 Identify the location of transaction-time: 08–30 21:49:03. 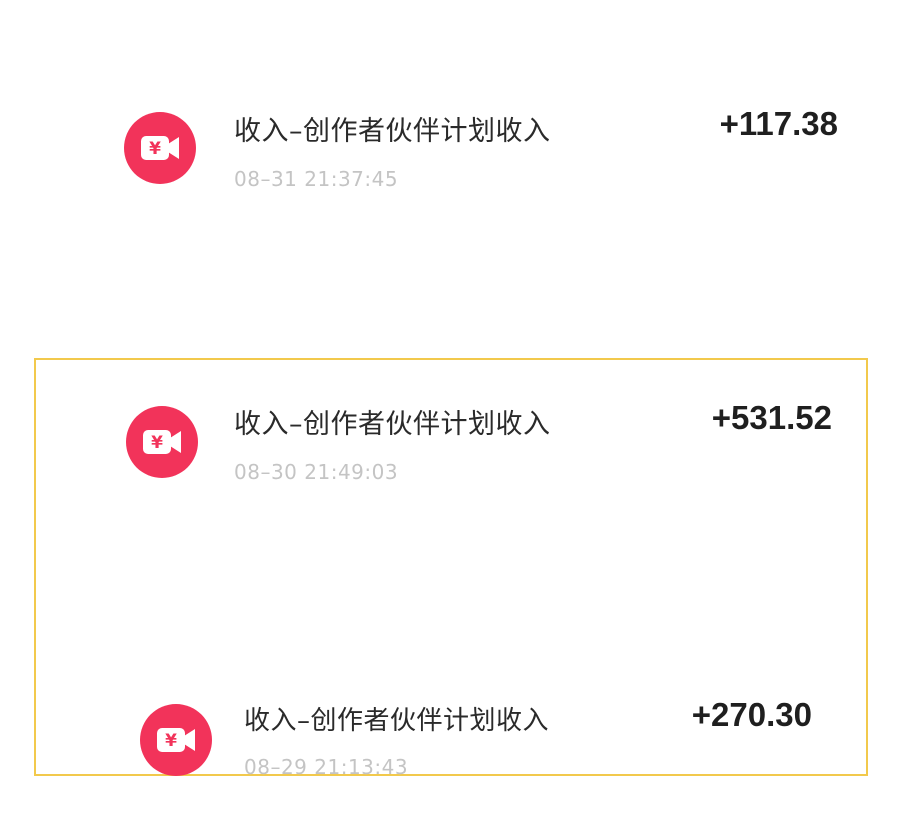
(316, 472).